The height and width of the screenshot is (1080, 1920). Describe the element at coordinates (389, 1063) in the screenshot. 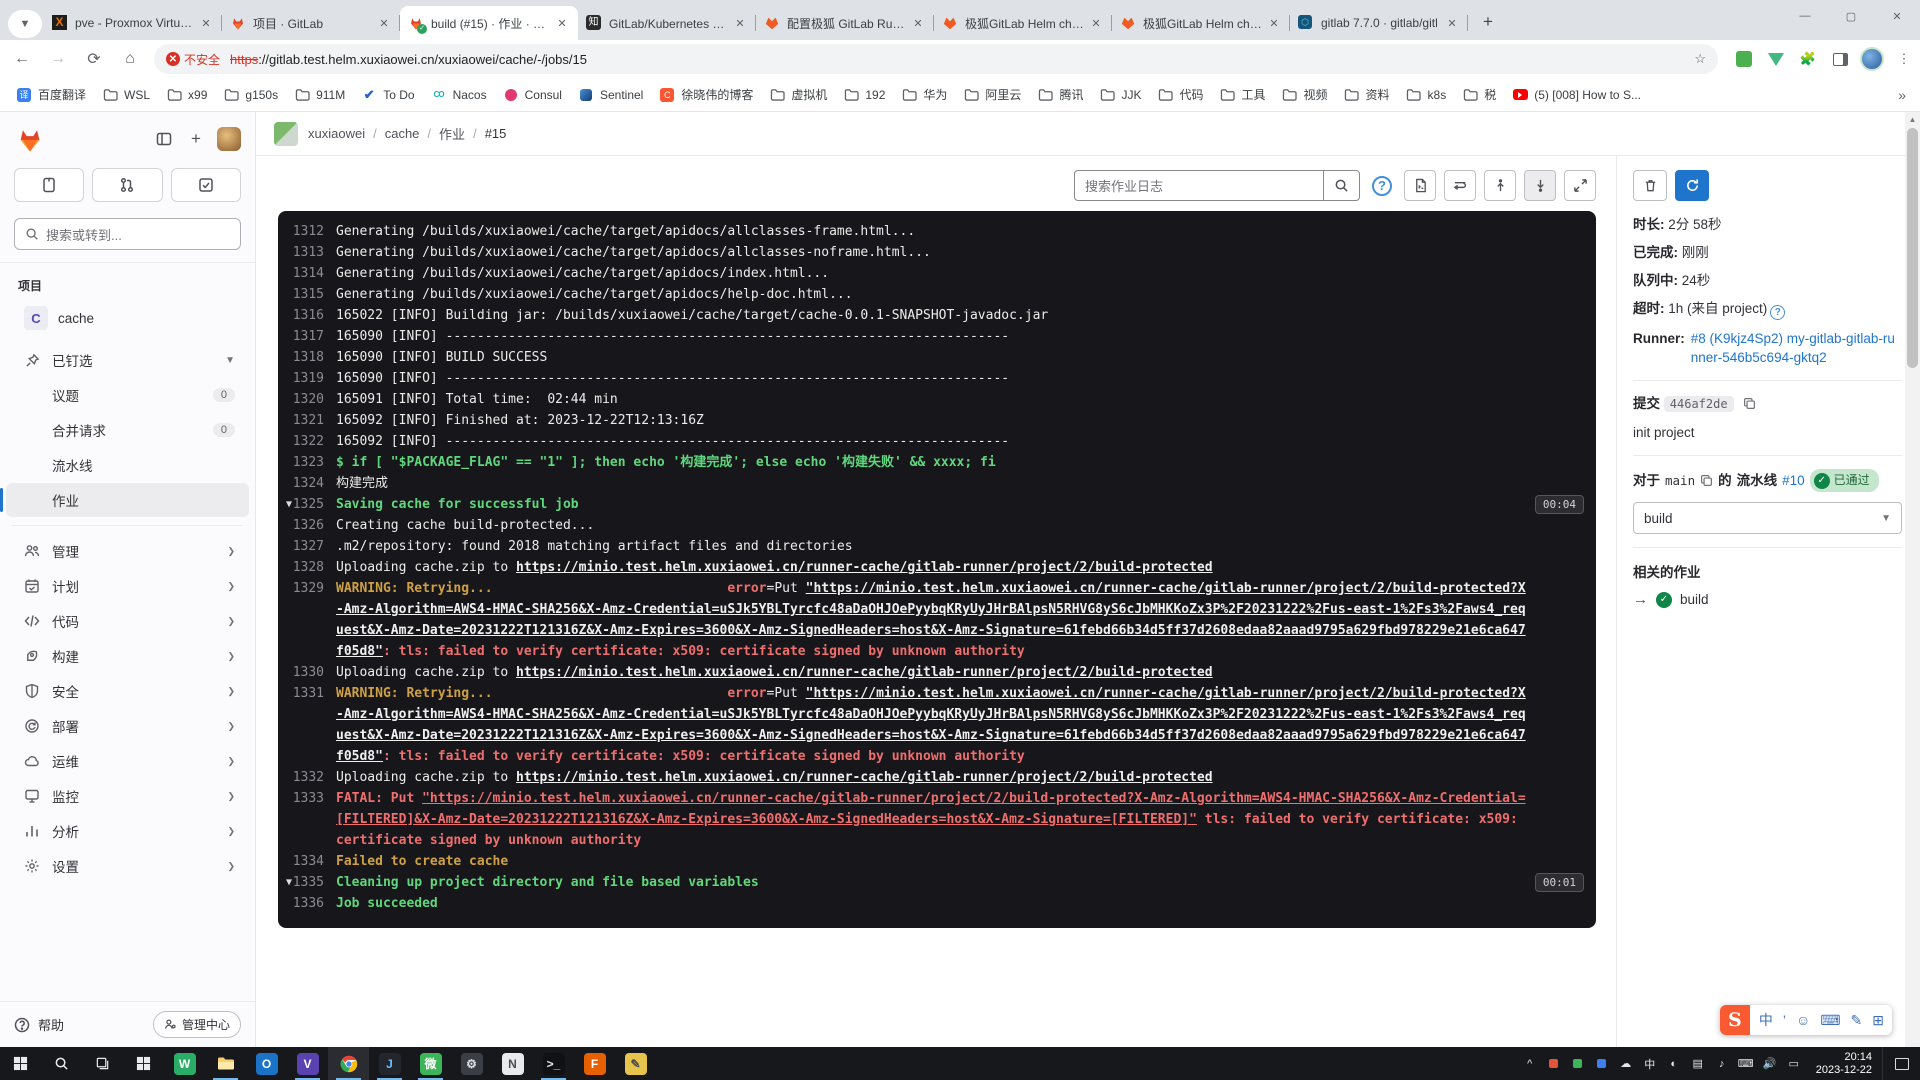

I see `taskbar-ide-button: J` at that location.